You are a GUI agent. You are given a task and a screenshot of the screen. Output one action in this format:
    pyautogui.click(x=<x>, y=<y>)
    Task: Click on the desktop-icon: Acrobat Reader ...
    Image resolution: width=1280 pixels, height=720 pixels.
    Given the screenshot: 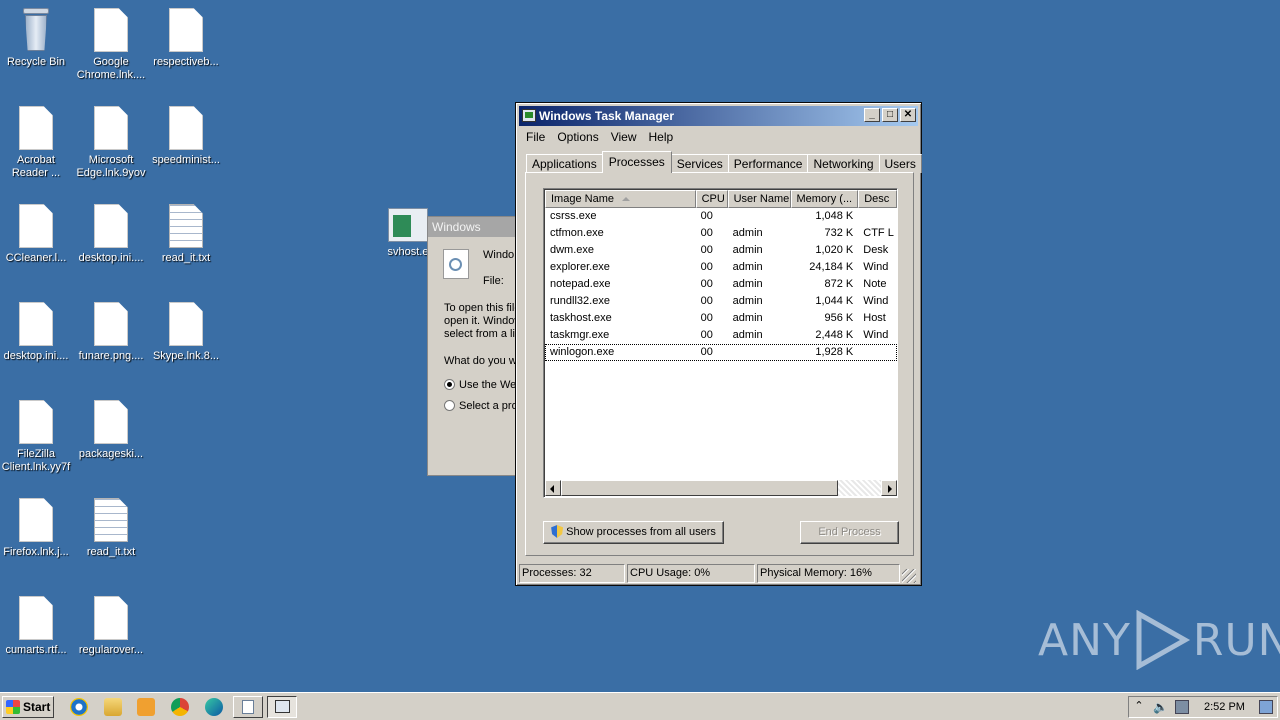 What is the action you would take?
    pyautogui.click(x=37, y=143)
    